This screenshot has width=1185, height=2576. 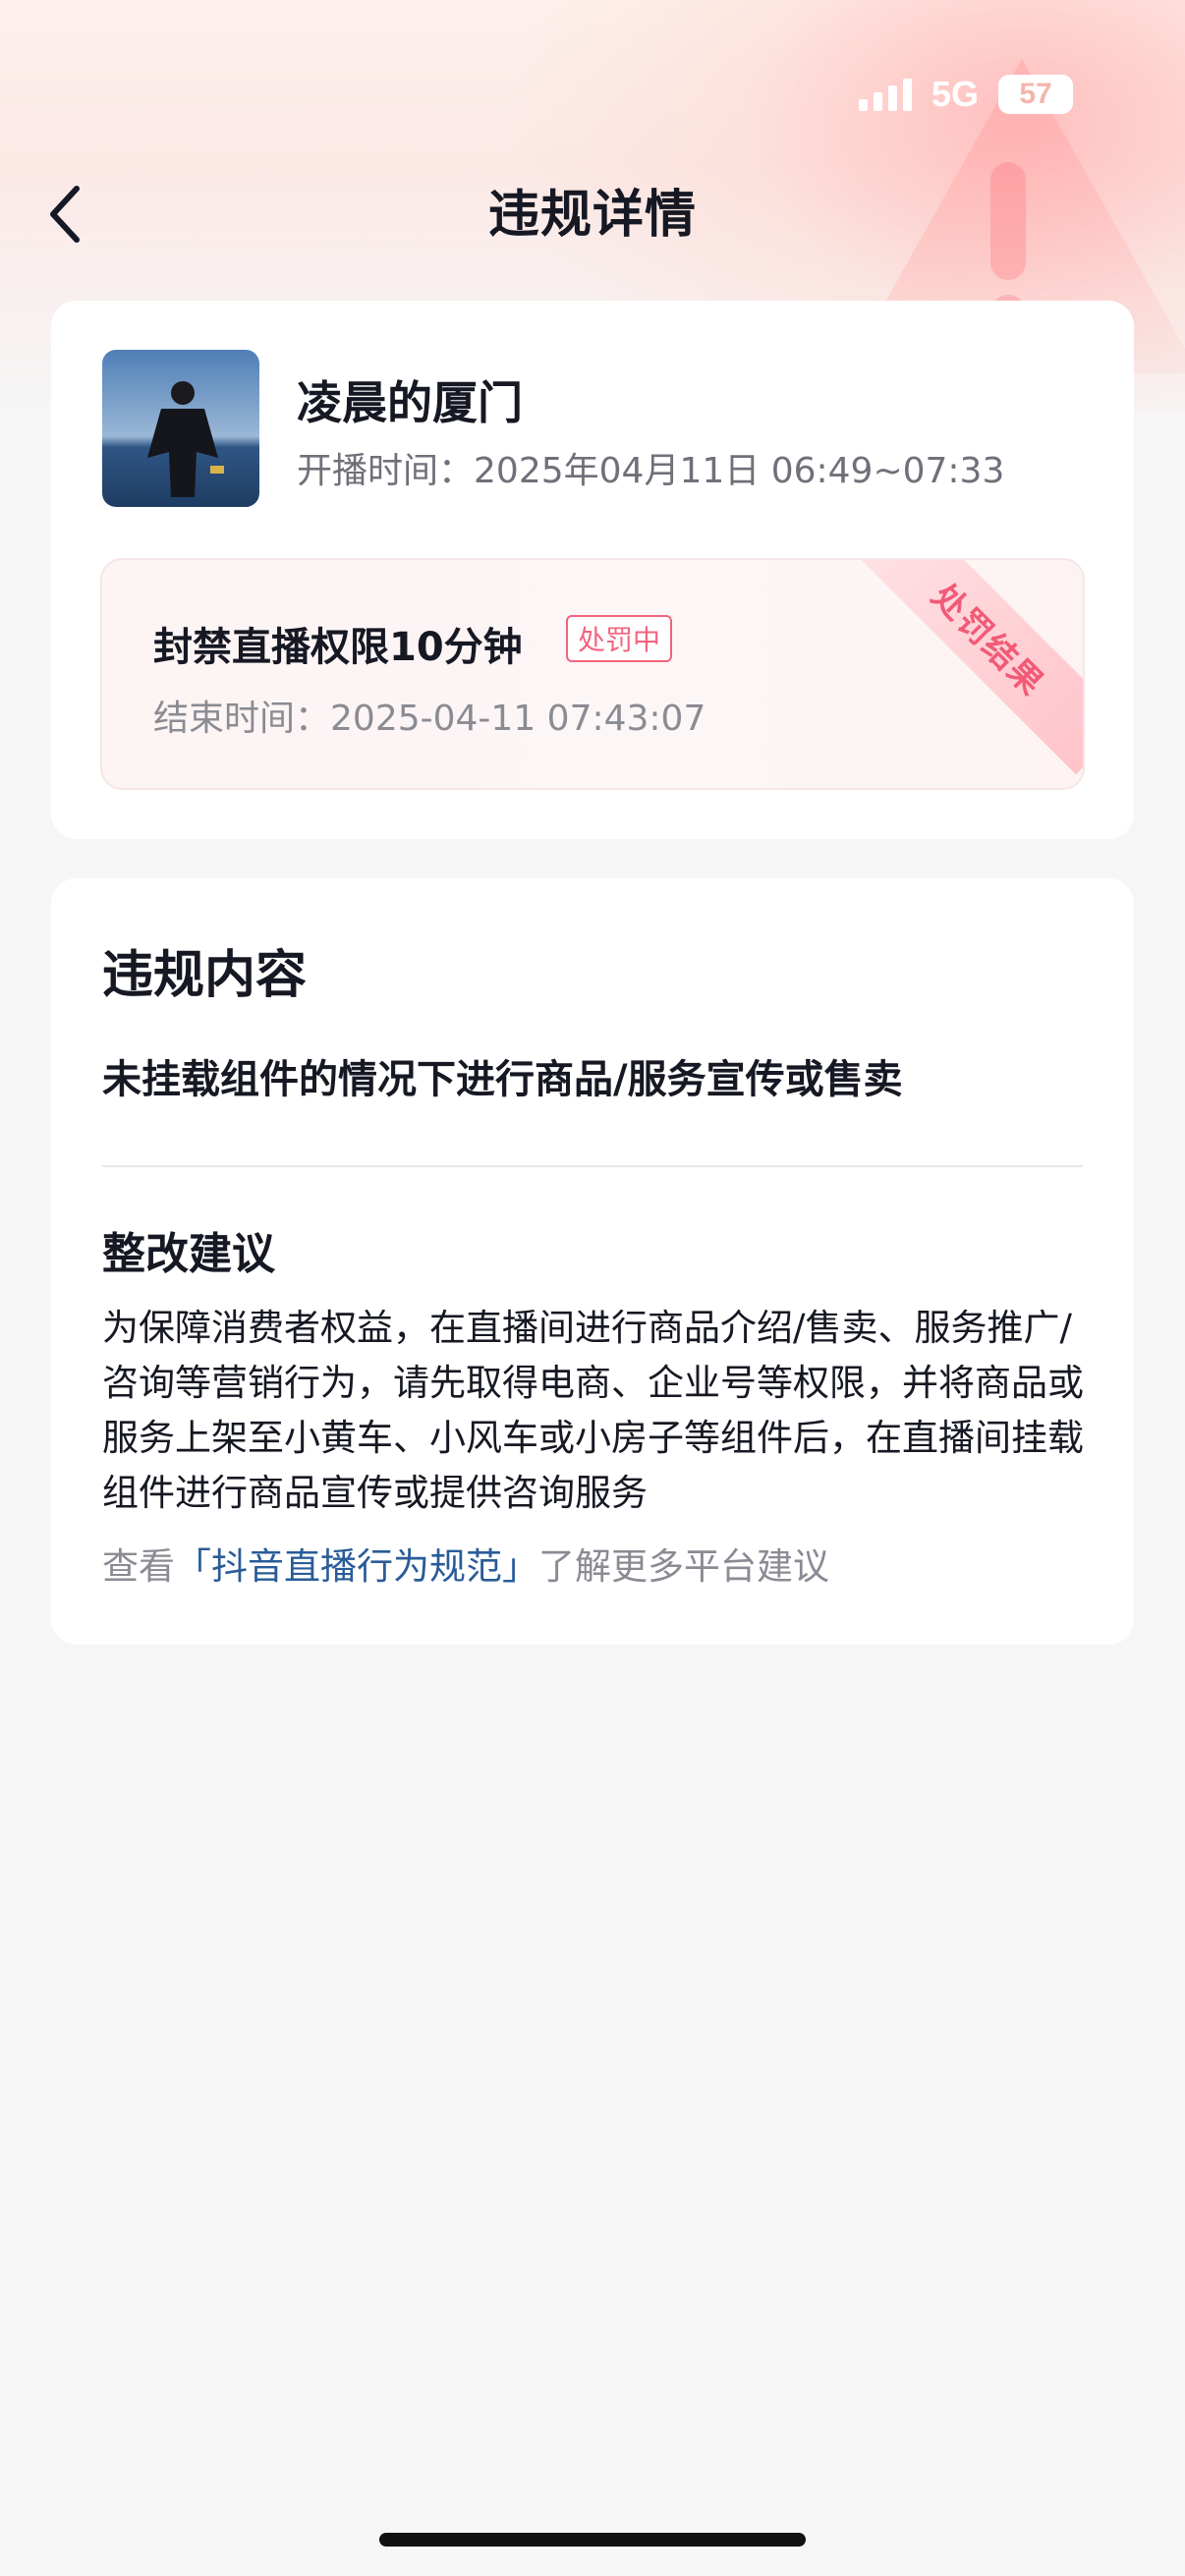 I want to click on more-guidelines-row: 查看「抖音直播行为规范」了解更多平台建议, so click(x=466, y=1563).